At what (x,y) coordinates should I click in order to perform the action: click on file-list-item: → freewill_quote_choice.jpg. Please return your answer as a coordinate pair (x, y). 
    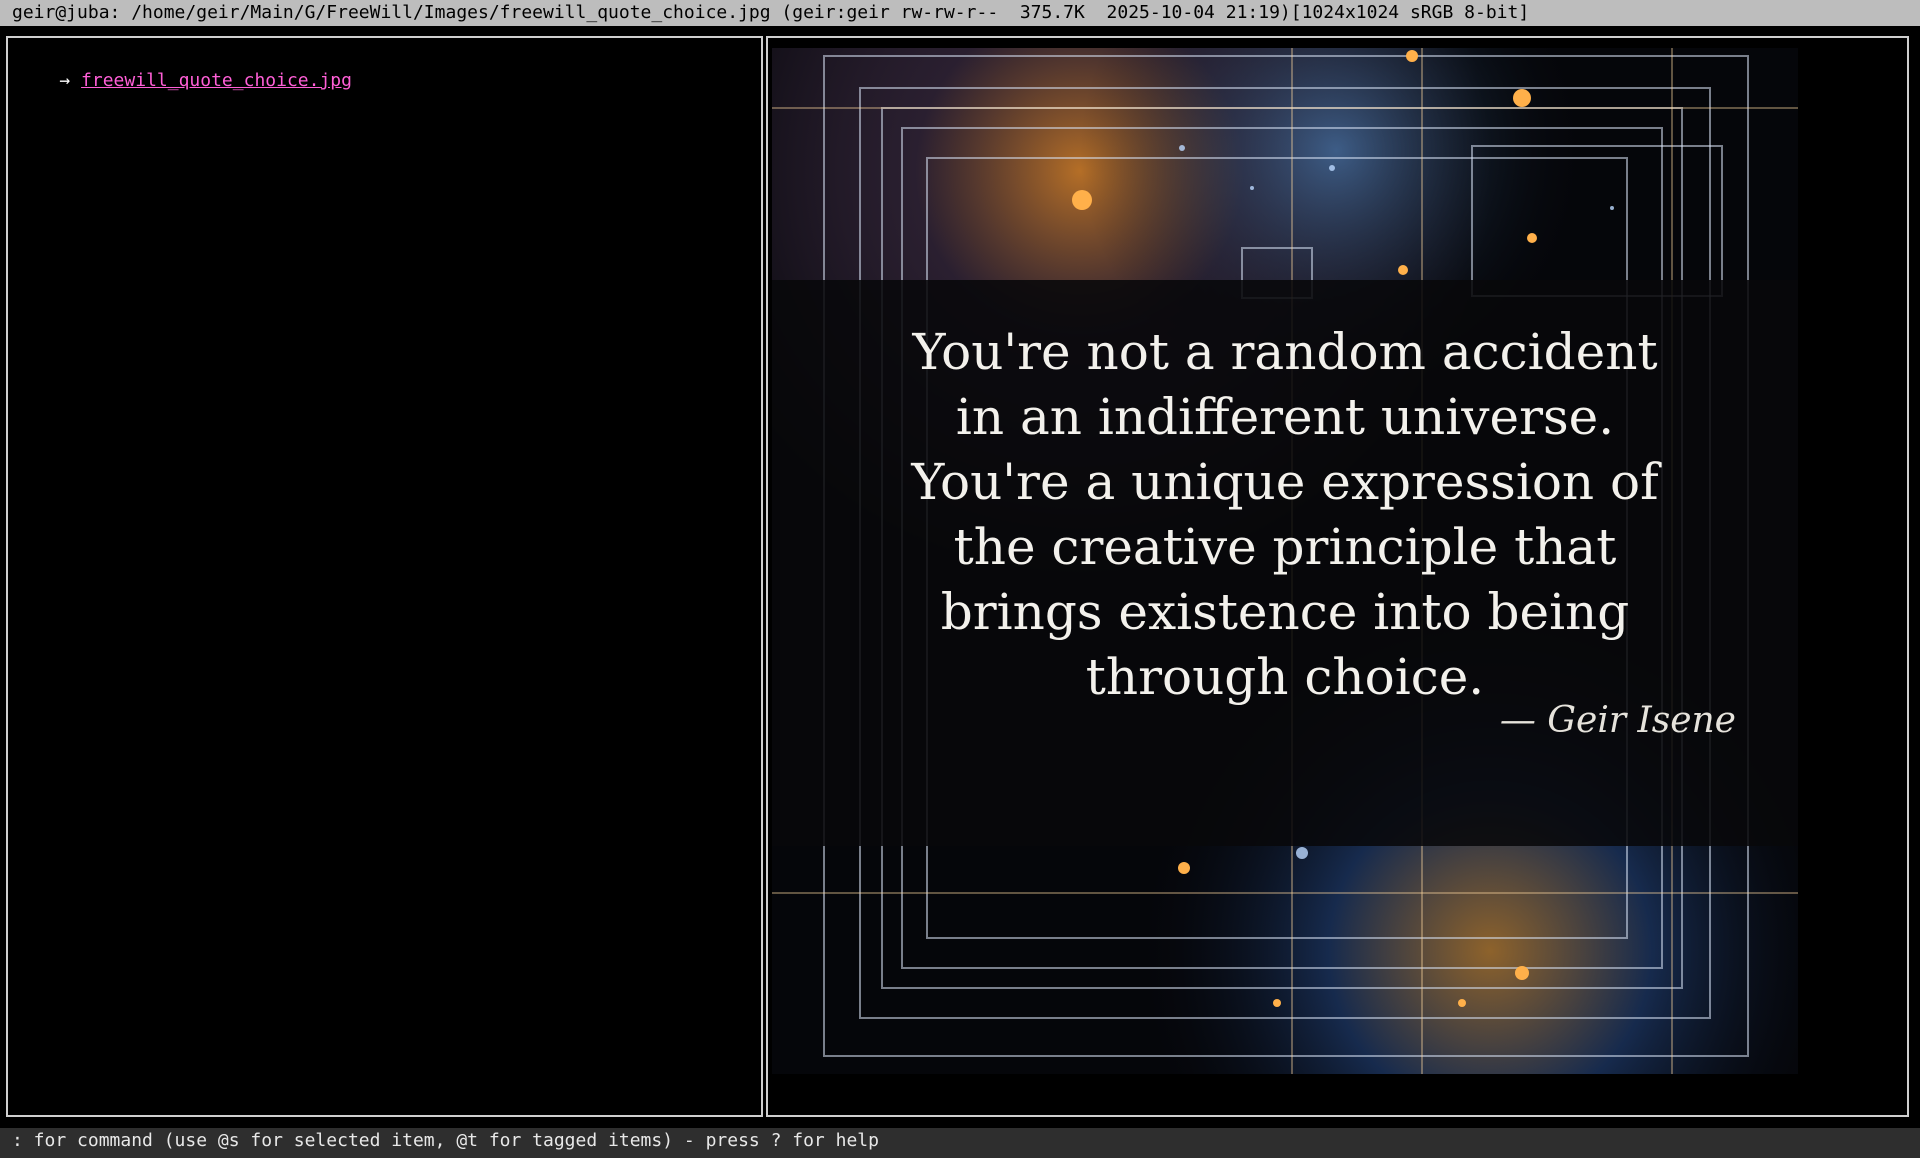
    Looking at the image, I should click on (184, 81).